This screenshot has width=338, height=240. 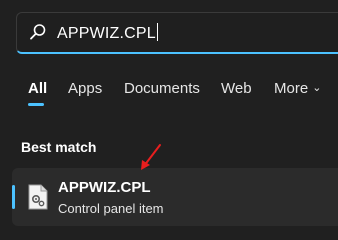 What do you see at coordinates (13, 197) in the screenshot?
I see `selection-accent-bar` at bounding box center [13, 197].